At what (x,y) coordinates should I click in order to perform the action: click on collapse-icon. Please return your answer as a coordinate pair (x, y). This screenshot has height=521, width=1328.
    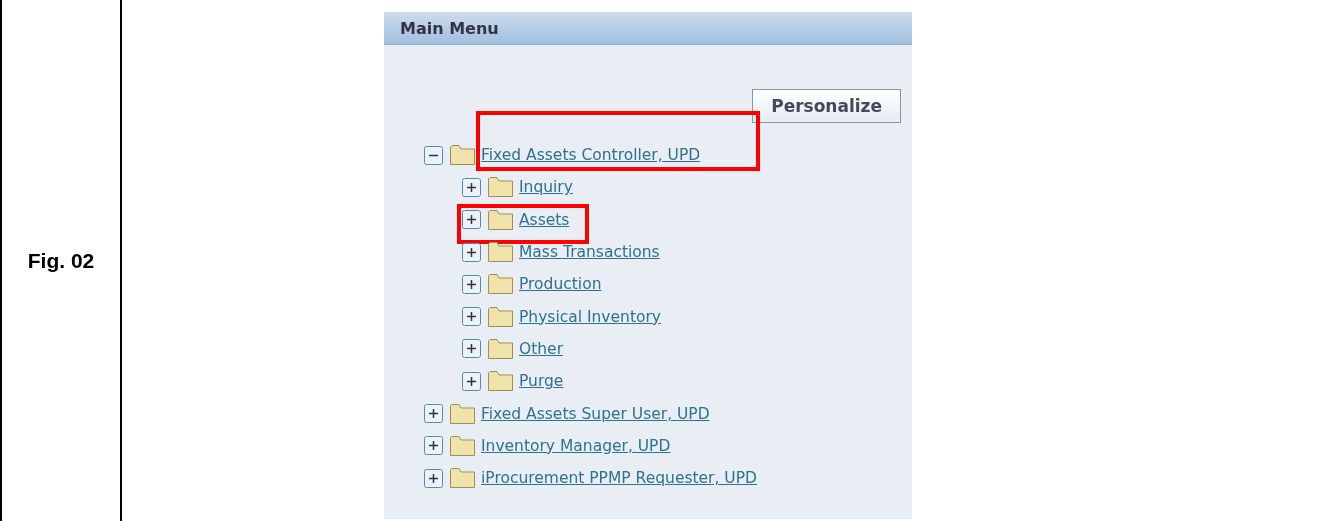
    Looking at the image, I should click on (433, 155).